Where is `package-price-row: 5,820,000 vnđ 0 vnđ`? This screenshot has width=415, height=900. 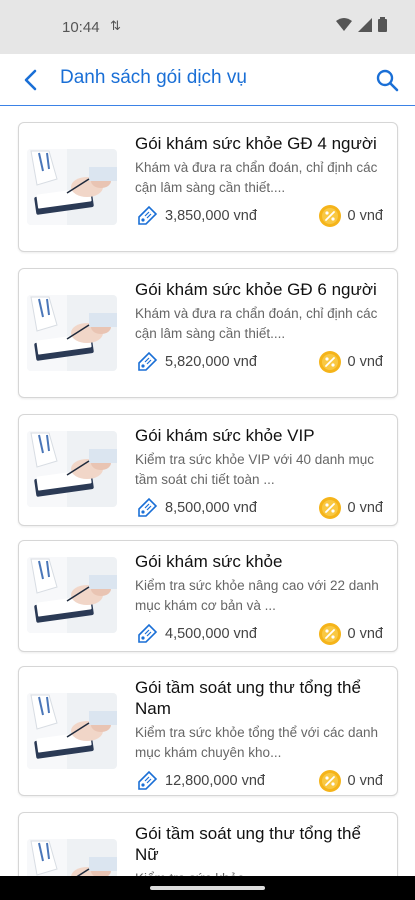 package-price-row: 5,820,000 vnđ 0 vnđ is located at coordinates (259, 362).